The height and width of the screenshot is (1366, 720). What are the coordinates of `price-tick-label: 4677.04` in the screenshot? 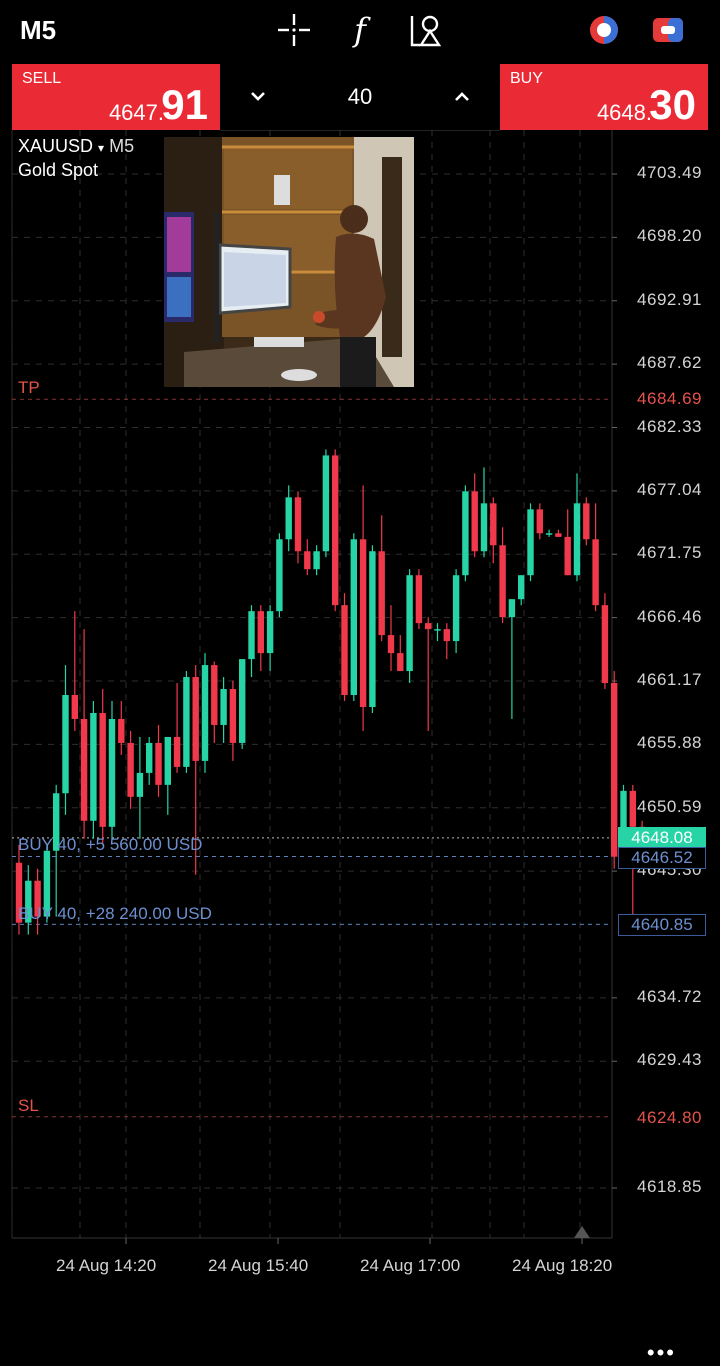 It's located at (669, 489).